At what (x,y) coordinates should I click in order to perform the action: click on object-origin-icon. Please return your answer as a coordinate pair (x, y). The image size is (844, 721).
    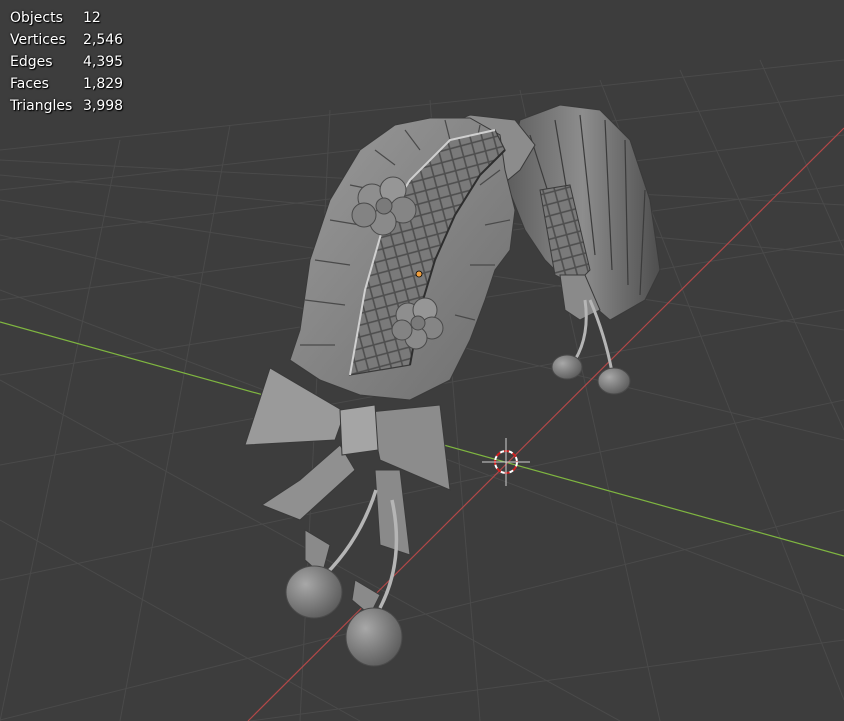
    Looking at the image, I should click on (419, 274).